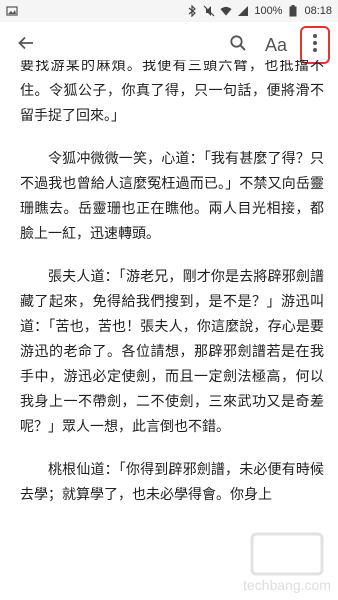  I want to click on signal-icon, so click(243, 11).